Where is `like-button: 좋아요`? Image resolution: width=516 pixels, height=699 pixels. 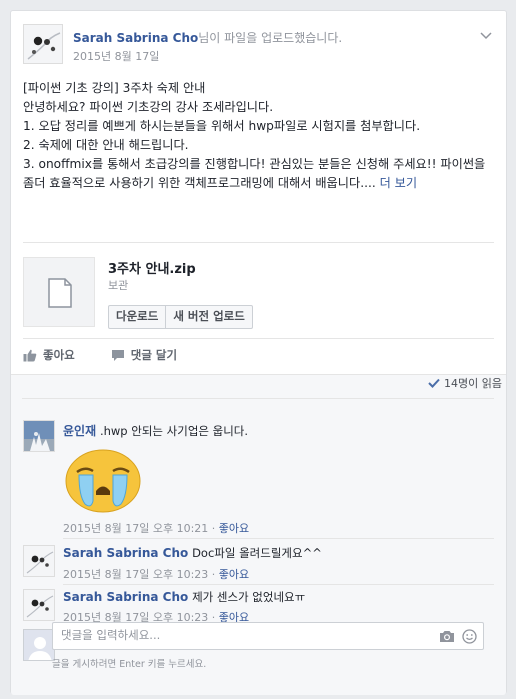 like-button: 좋아요 is located at coordinates (49, 355).